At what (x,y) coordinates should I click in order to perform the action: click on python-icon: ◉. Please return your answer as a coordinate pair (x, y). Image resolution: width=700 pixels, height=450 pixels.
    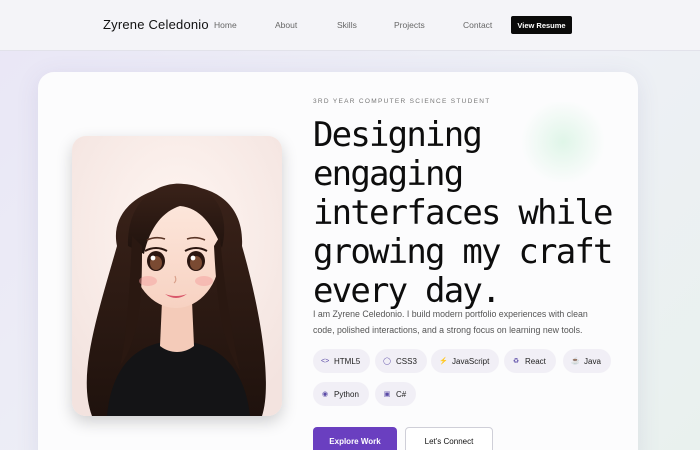
    Looking at the image, I should click on (325, 394).